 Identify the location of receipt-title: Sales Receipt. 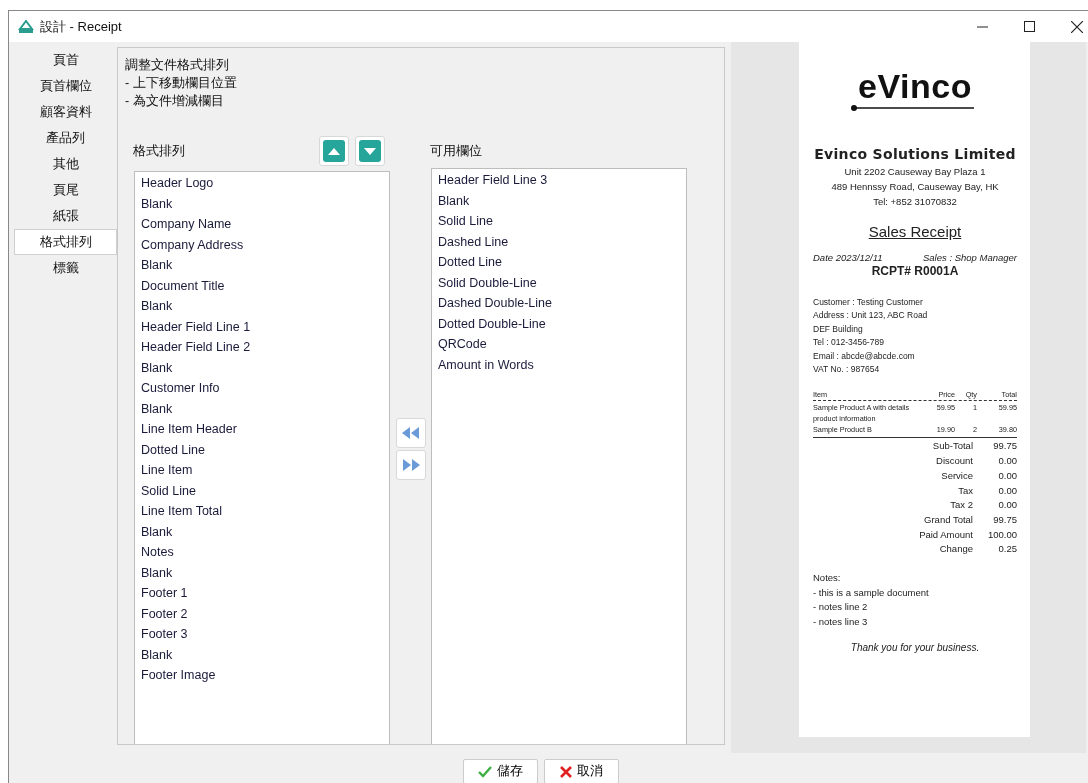
(915, 231).